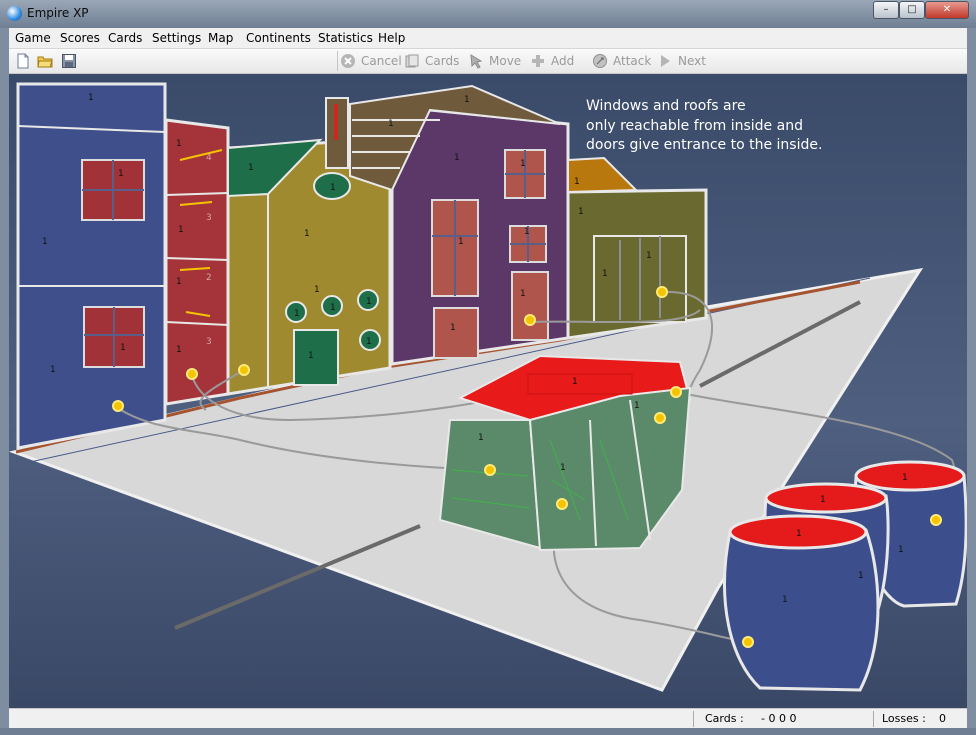 The image size is (976, 735). I want to click on next-icon, so click(665, 61).